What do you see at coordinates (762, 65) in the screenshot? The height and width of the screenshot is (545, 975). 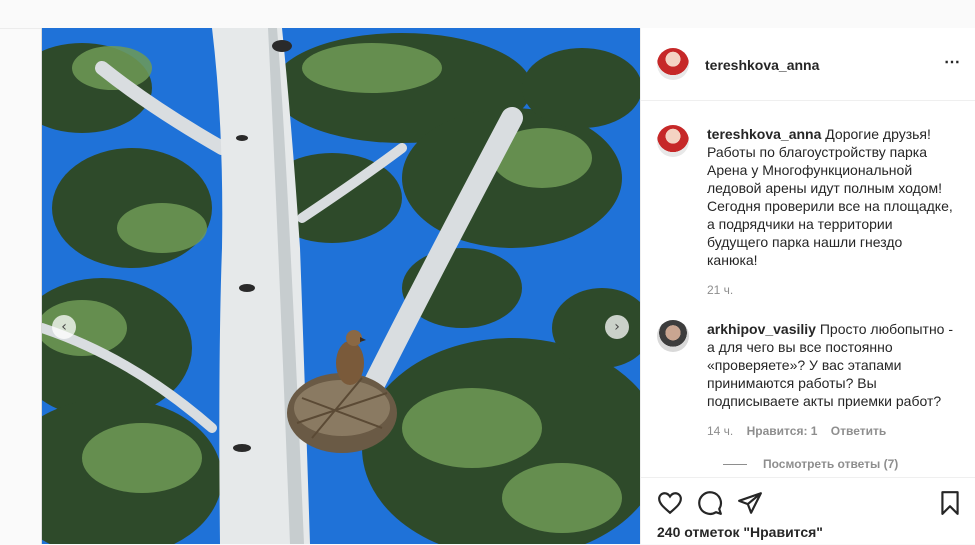 I see `author-username: tereshkova_anna` at bounding box center [762, 65].